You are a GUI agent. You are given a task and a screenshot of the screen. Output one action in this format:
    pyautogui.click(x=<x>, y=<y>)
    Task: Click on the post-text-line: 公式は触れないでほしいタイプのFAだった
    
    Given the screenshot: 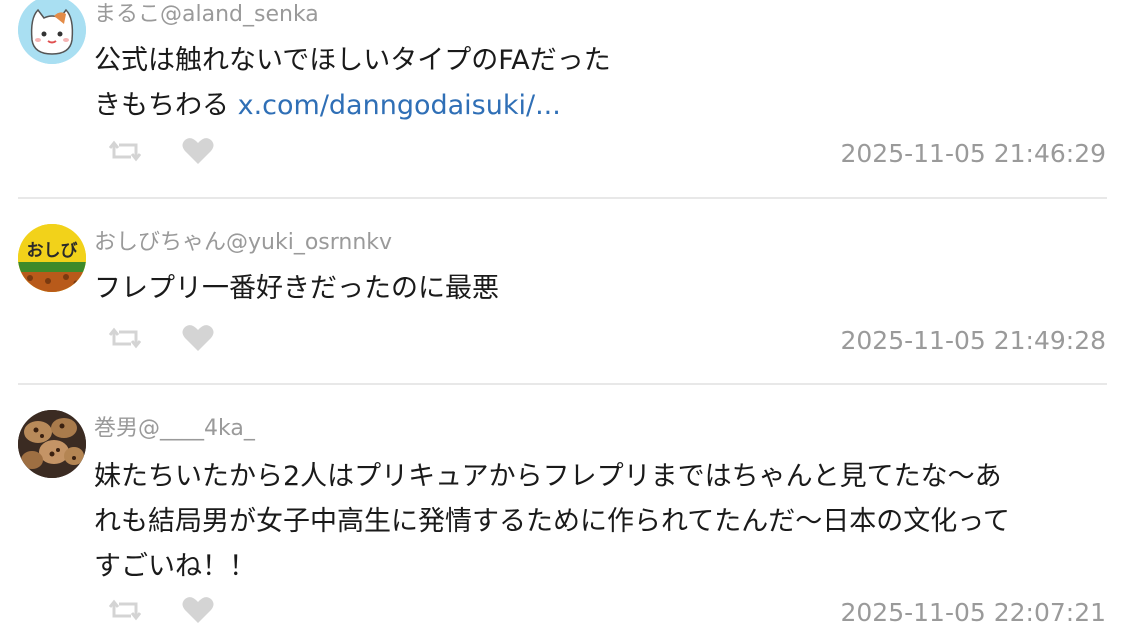 What is the action you would take?
    pyautogui.click(x=352, y=60)
    